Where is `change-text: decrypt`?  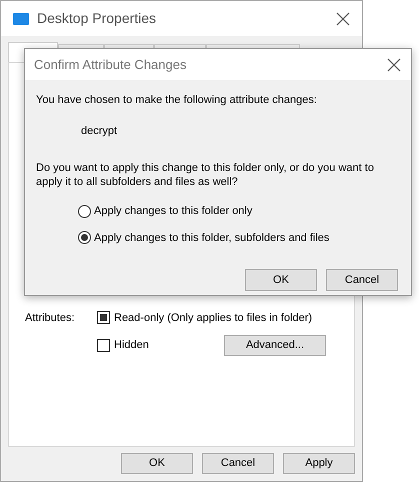 change-text: decrypt is located at coordinates (99, 131).